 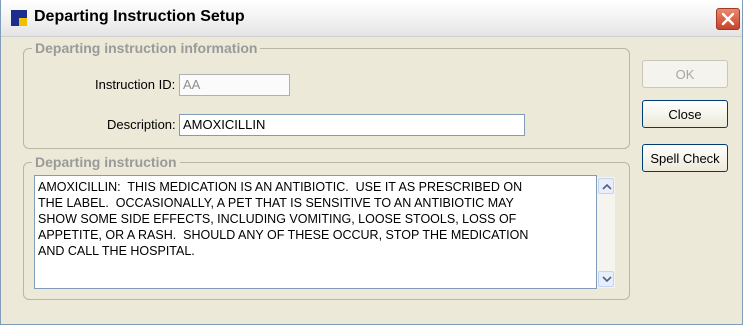 What do you see at coordinates (106, 162) in the screenshot?
I see `departing-instruction-group-title: Departing instruction` at bounding box center [106, 162].